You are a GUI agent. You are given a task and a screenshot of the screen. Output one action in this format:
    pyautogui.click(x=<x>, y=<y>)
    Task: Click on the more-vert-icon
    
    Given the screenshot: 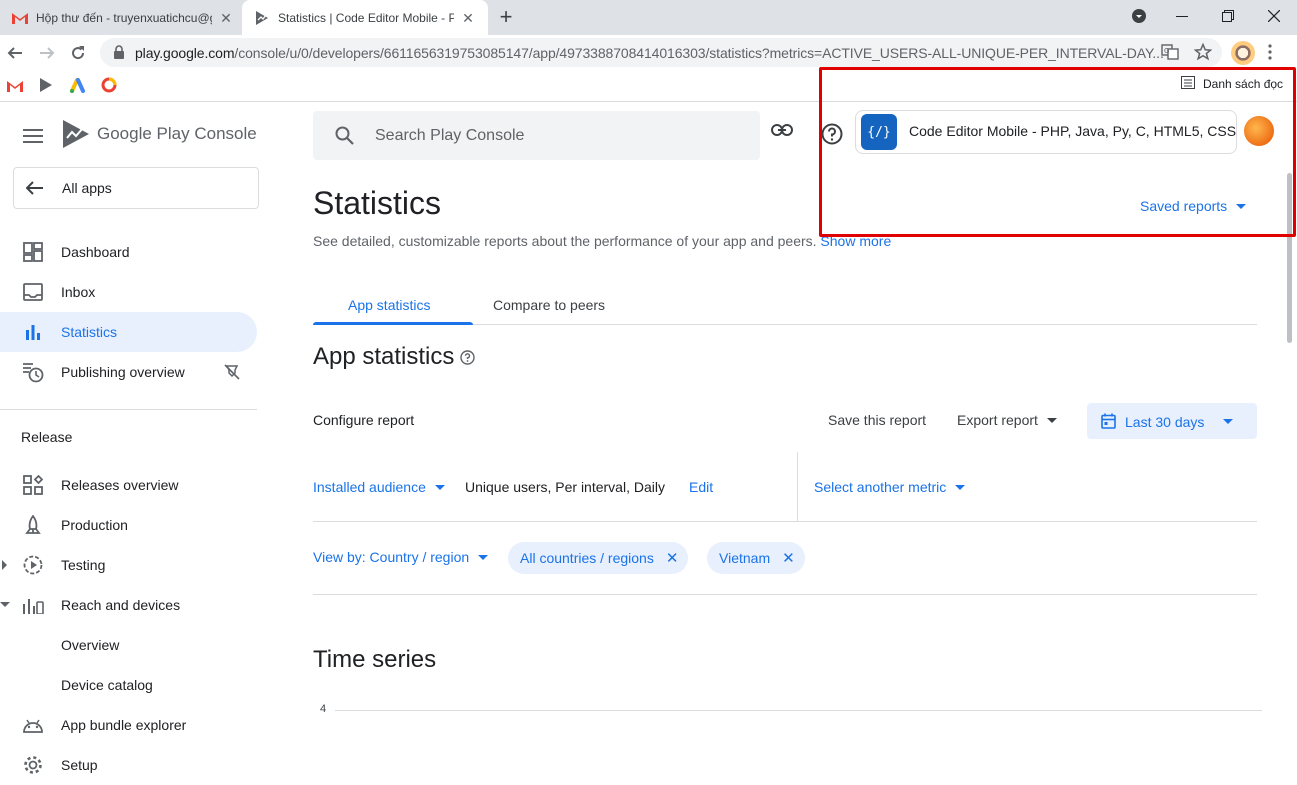 What is the action you would take?
    pyautogui.click(x=1270, y=54)
    